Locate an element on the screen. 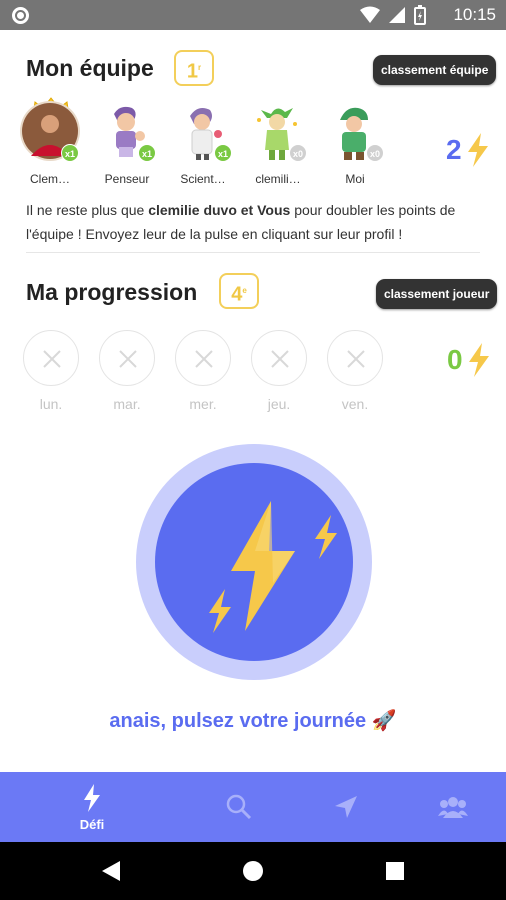  big-bolt-icon is located at coordinates (273, 567).